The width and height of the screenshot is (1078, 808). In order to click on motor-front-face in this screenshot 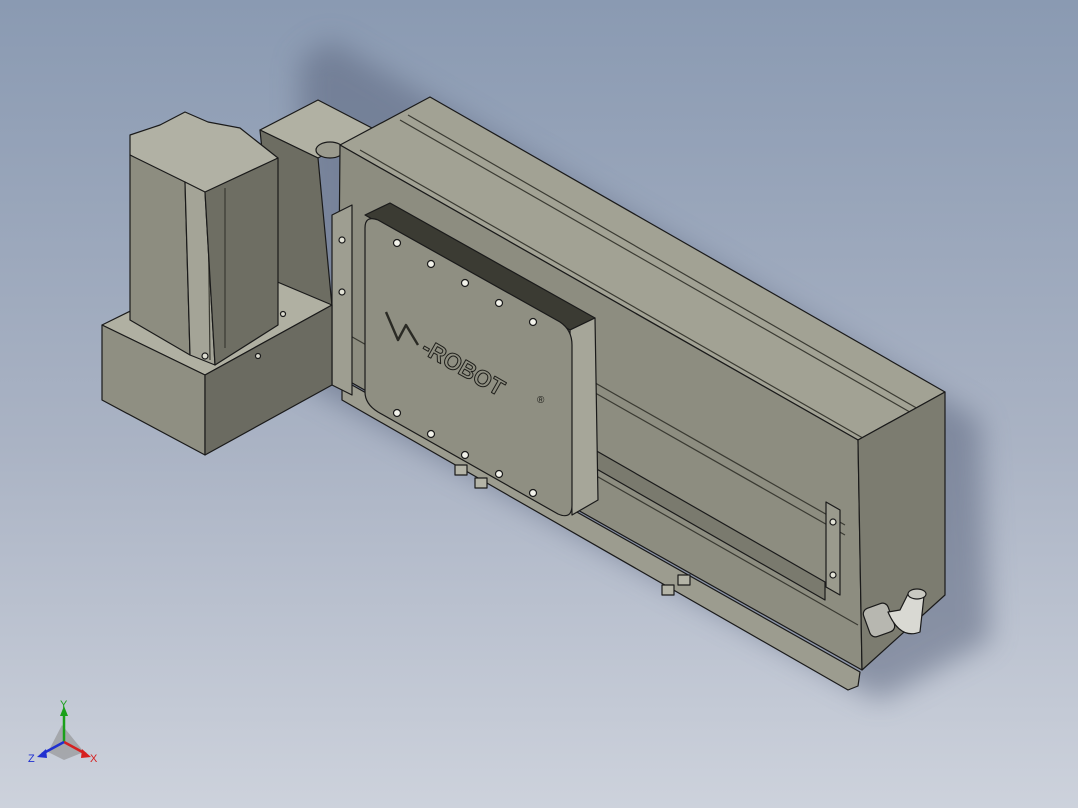, I will do `click(160, 255)`.